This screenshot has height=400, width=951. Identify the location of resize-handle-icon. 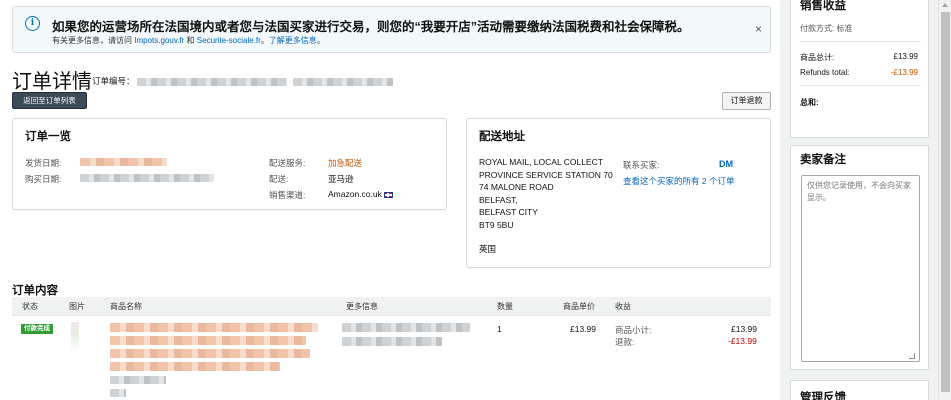
(912, 356).